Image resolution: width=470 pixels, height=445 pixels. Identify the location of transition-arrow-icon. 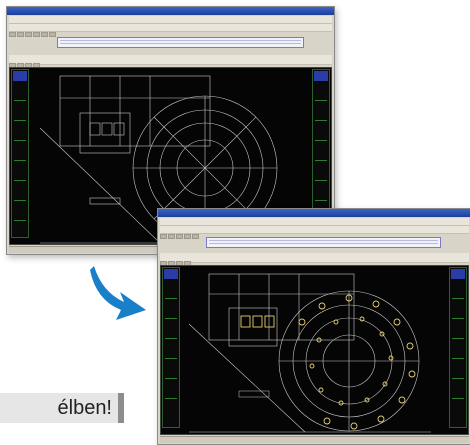
(118, 293).